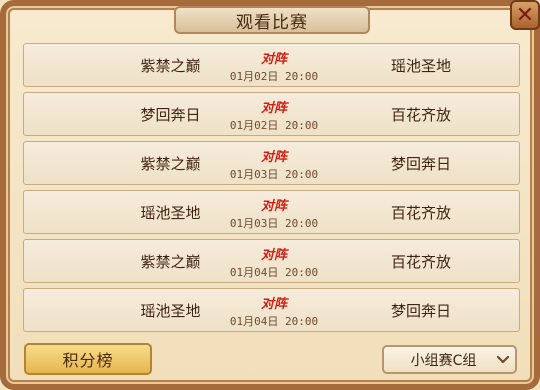 The width and height of the screenshot is (540, 390). I want to click on close-icon: ✕, so click(525, 15).